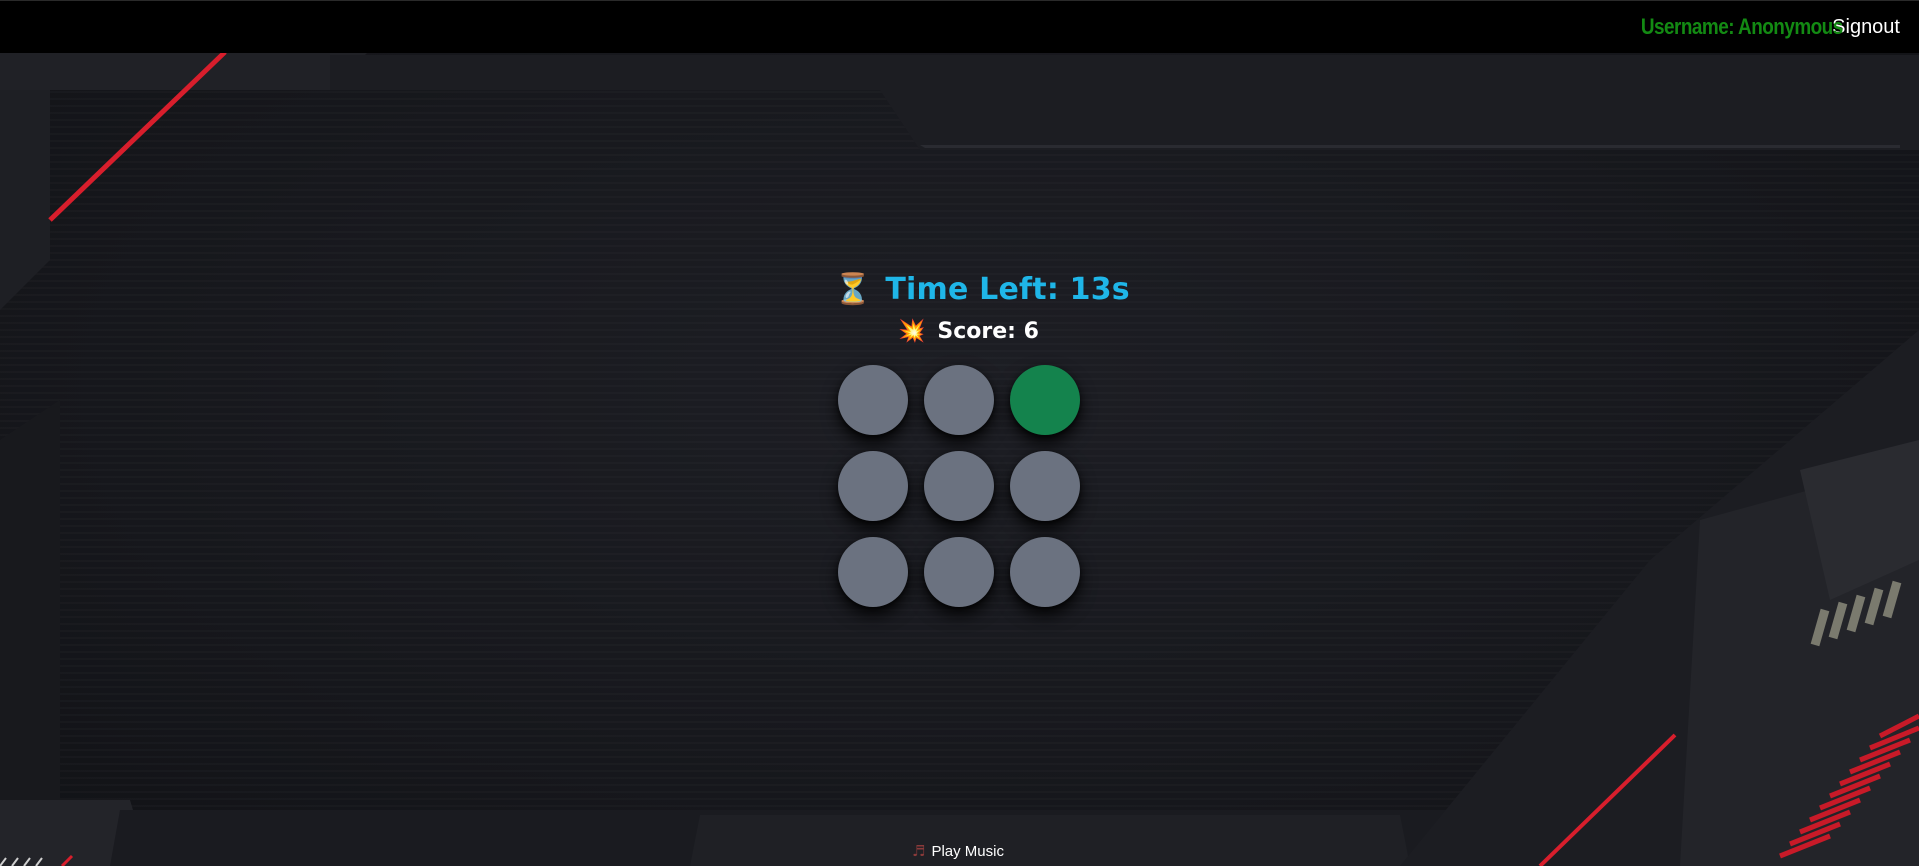  I want to click on play-music-label: Play Music, so click(967, 851).